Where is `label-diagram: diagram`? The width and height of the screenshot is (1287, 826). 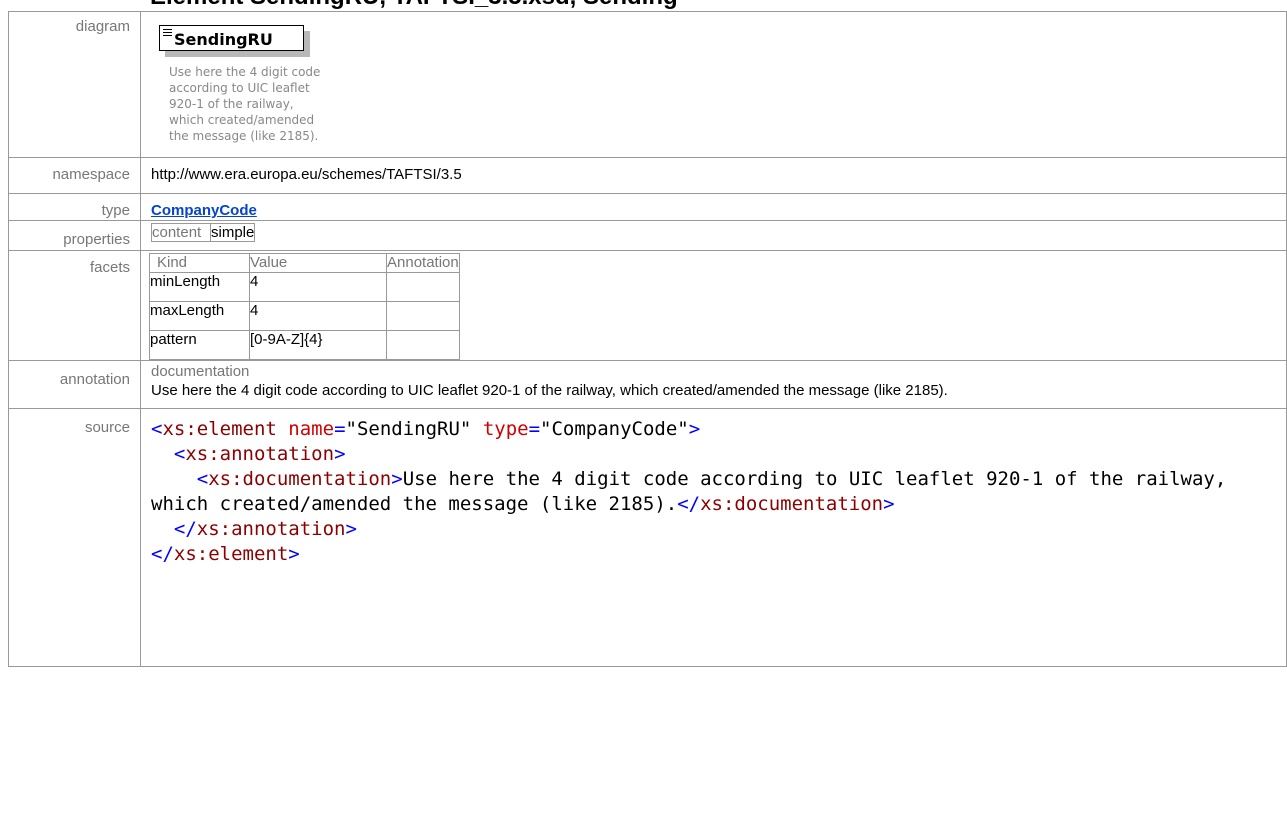 label-diagram: diagram is located at coordinates (74, 84).